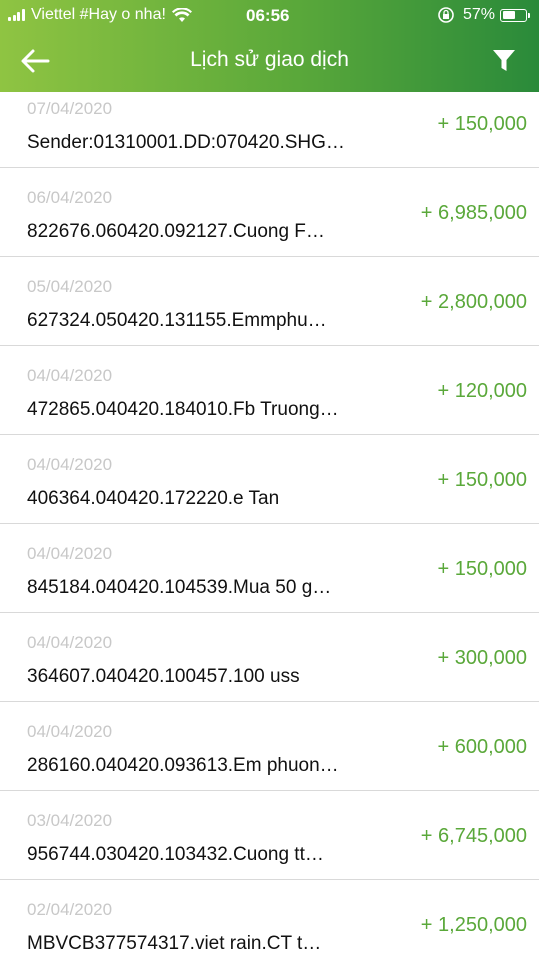 This screenshot has width=539, height=960. Describe the element at coordinates (446, 15) in the screenshot. I see `rotation-lock-icon` at that location.